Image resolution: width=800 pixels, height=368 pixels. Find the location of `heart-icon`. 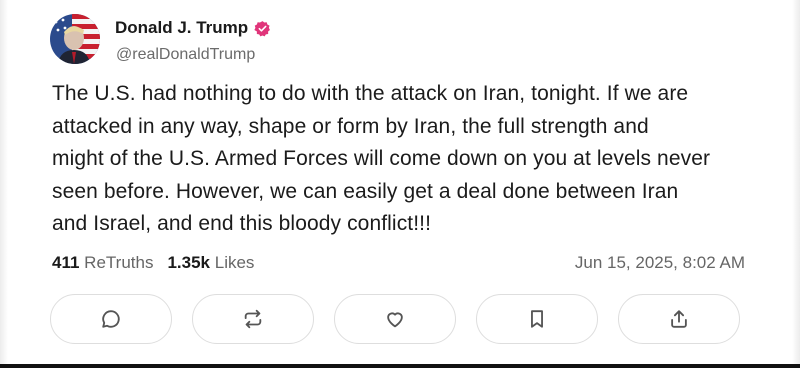

heart-icon is located at coordinates (395, 320).